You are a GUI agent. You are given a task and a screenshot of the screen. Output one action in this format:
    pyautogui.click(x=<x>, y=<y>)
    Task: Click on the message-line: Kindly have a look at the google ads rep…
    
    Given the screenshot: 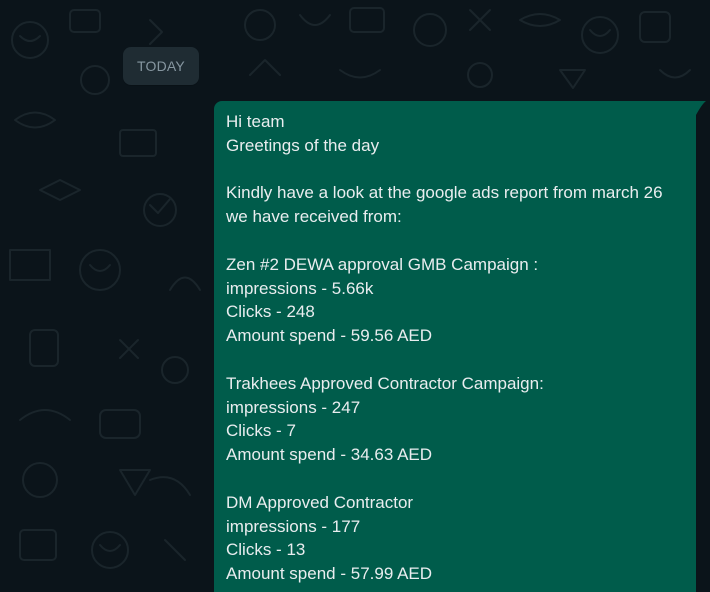 What is the action you would take?
    pyautogui.click(x=444, y=193)
    